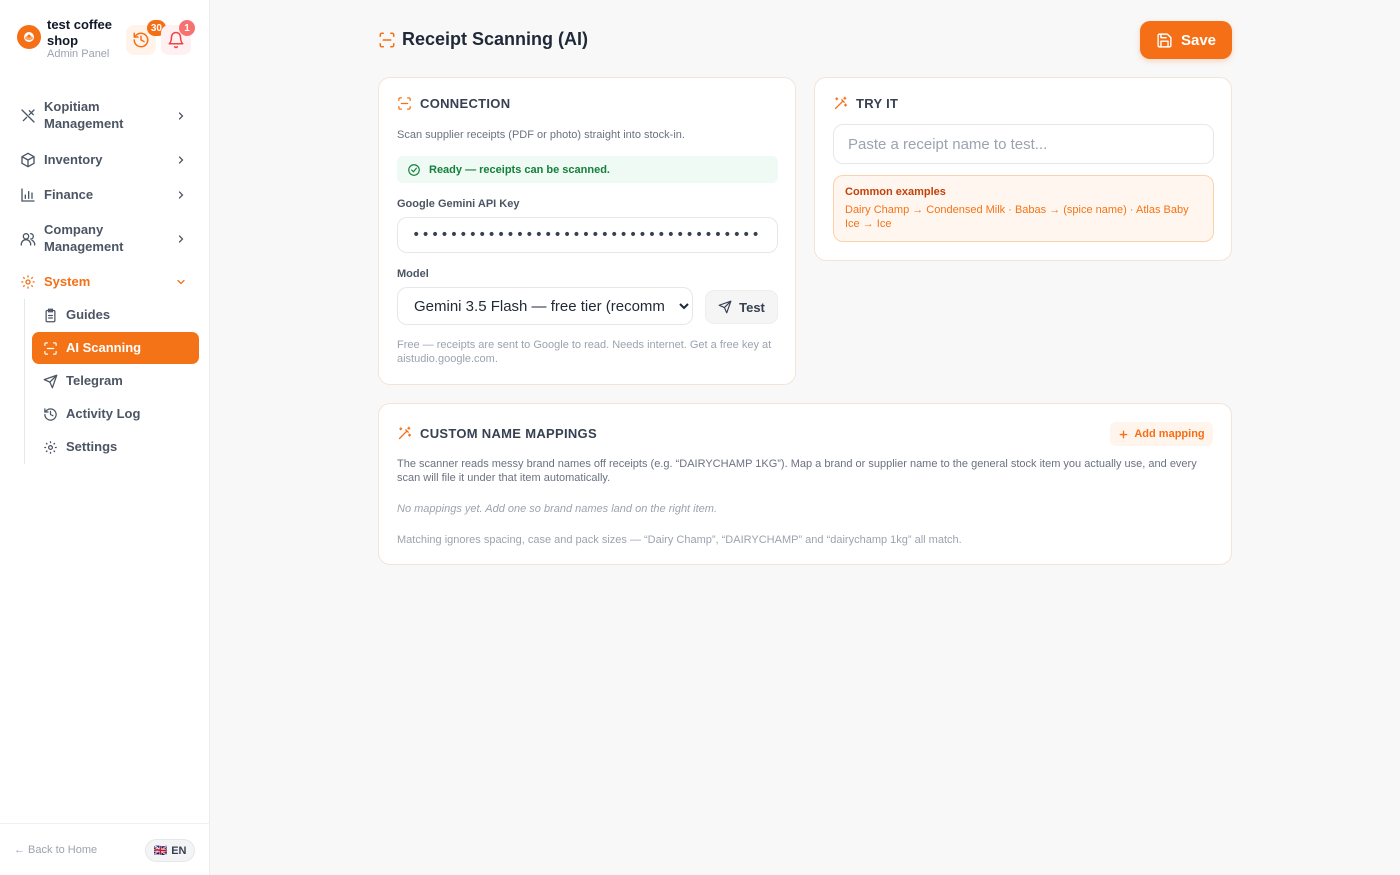 The height and width of the screenshot is (875, 1400). What do you see at coordinates (103, 413) in the screenshot?
I see `sub-label: Activity Log` at bounding box center [103, 413].